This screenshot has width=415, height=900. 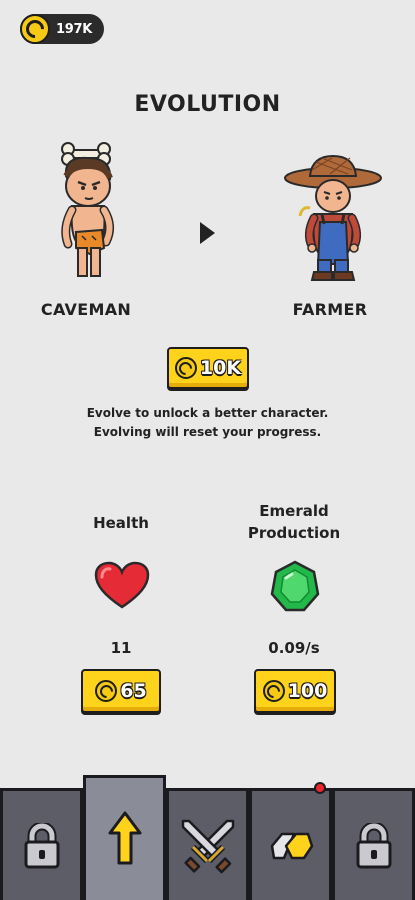 I want to click on emerald-icon, so click(x=295, y=588).